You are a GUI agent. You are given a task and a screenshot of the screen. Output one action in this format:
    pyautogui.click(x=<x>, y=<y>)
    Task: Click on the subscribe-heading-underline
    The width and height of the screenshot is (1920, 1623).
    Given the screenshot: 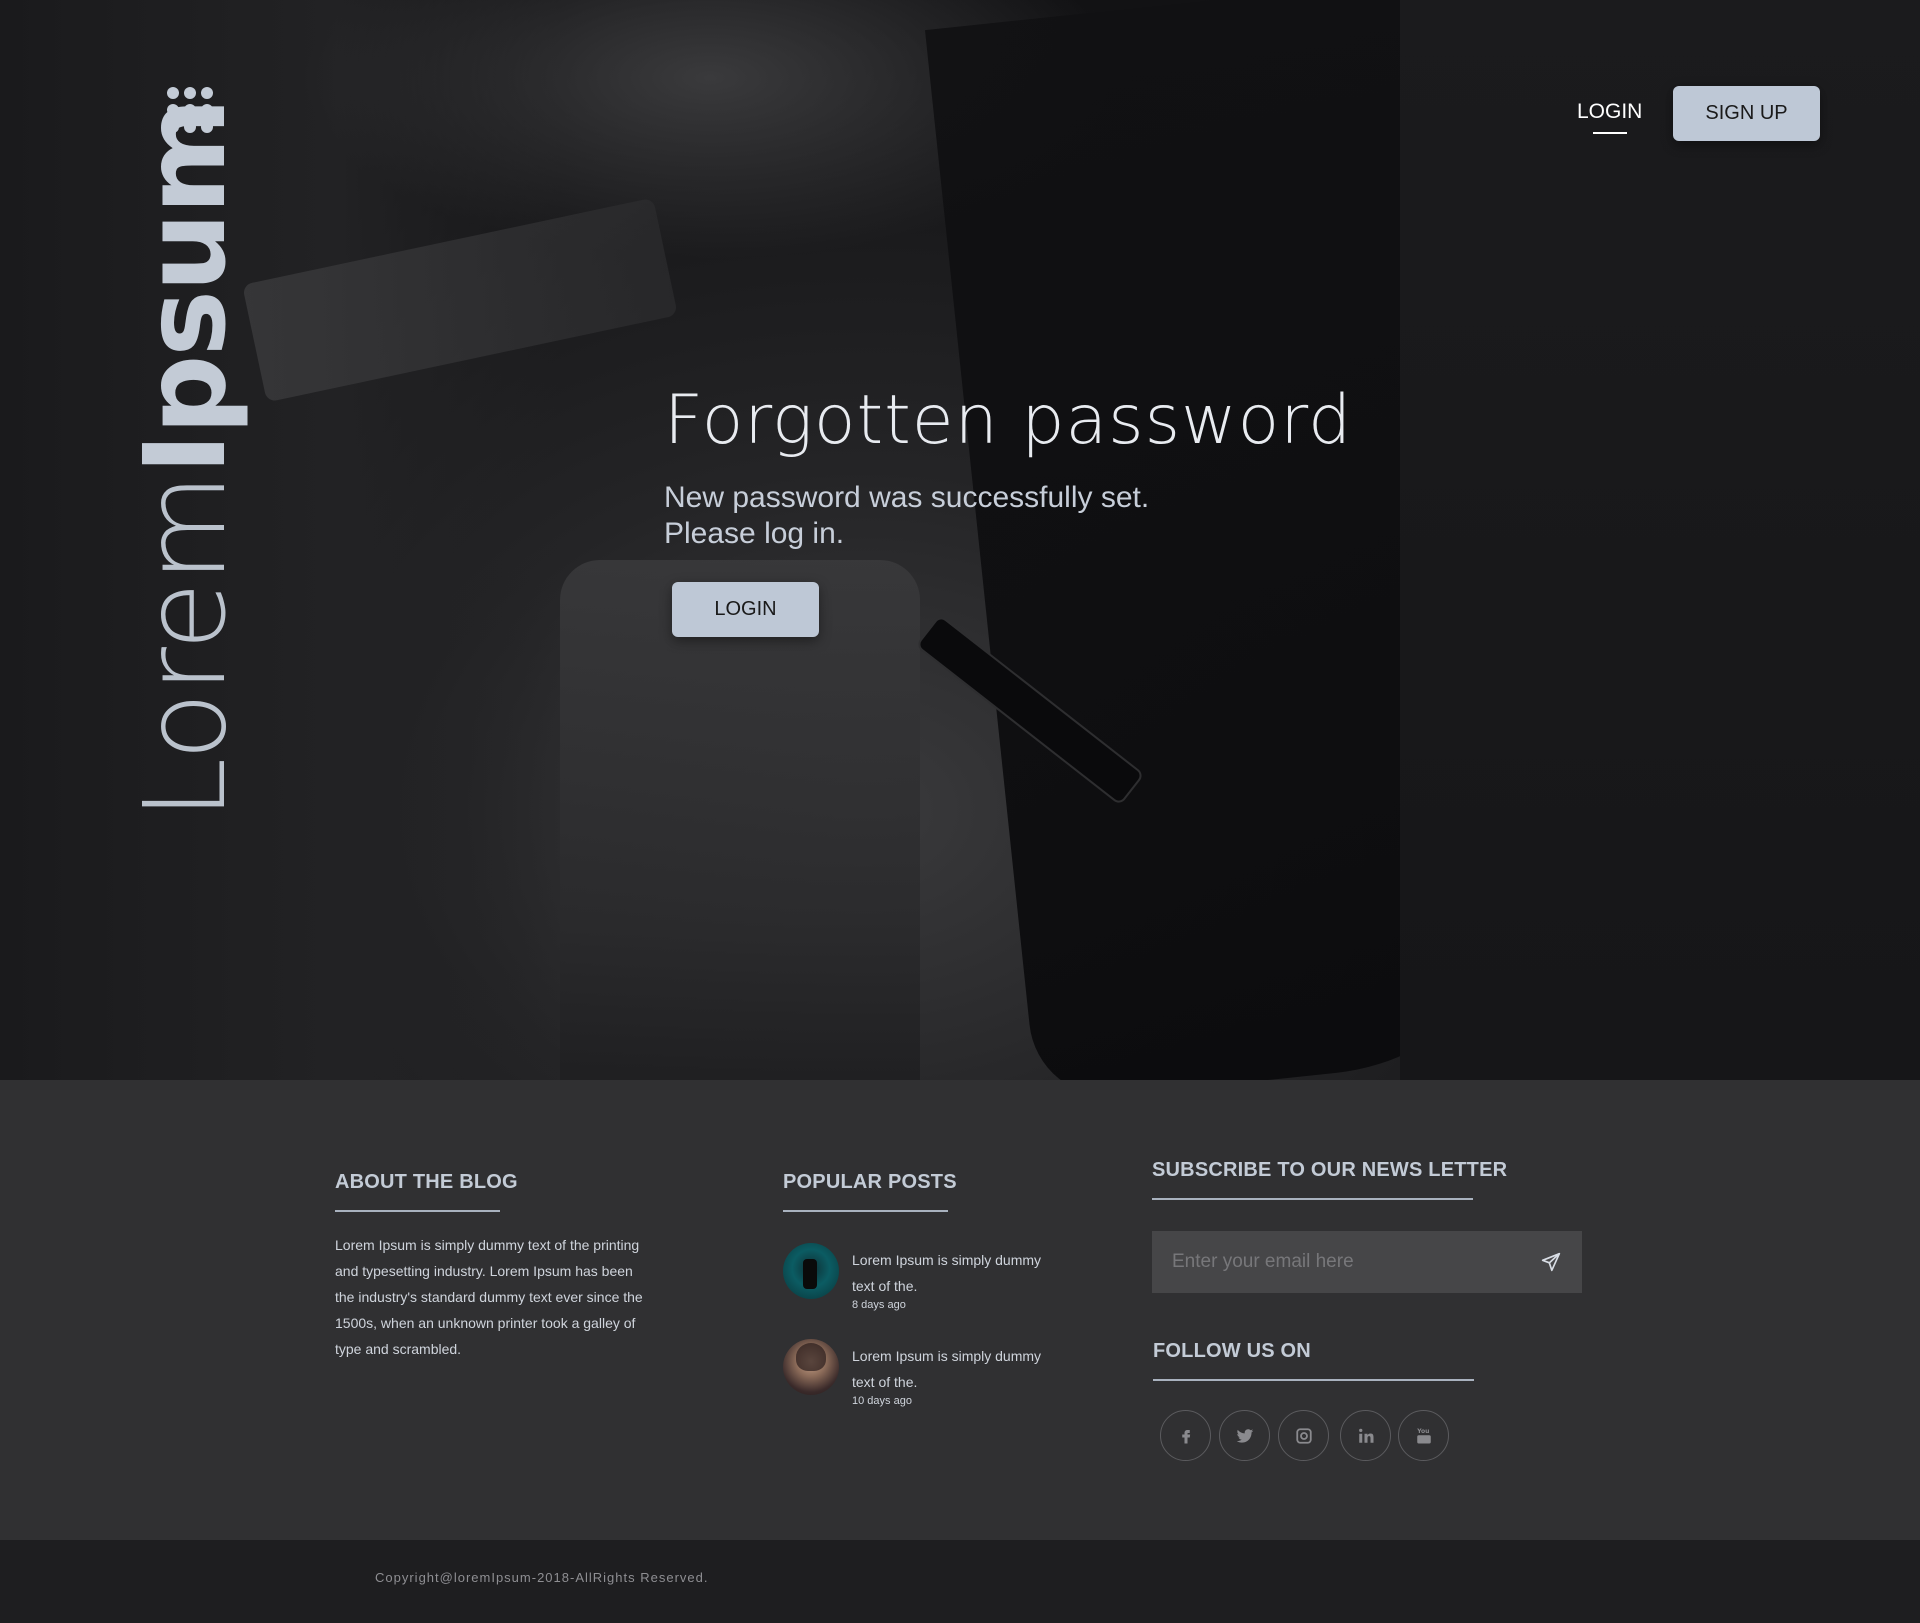 What is the action you would take?
    pyautogui.click(x=1312, y=1199)
    